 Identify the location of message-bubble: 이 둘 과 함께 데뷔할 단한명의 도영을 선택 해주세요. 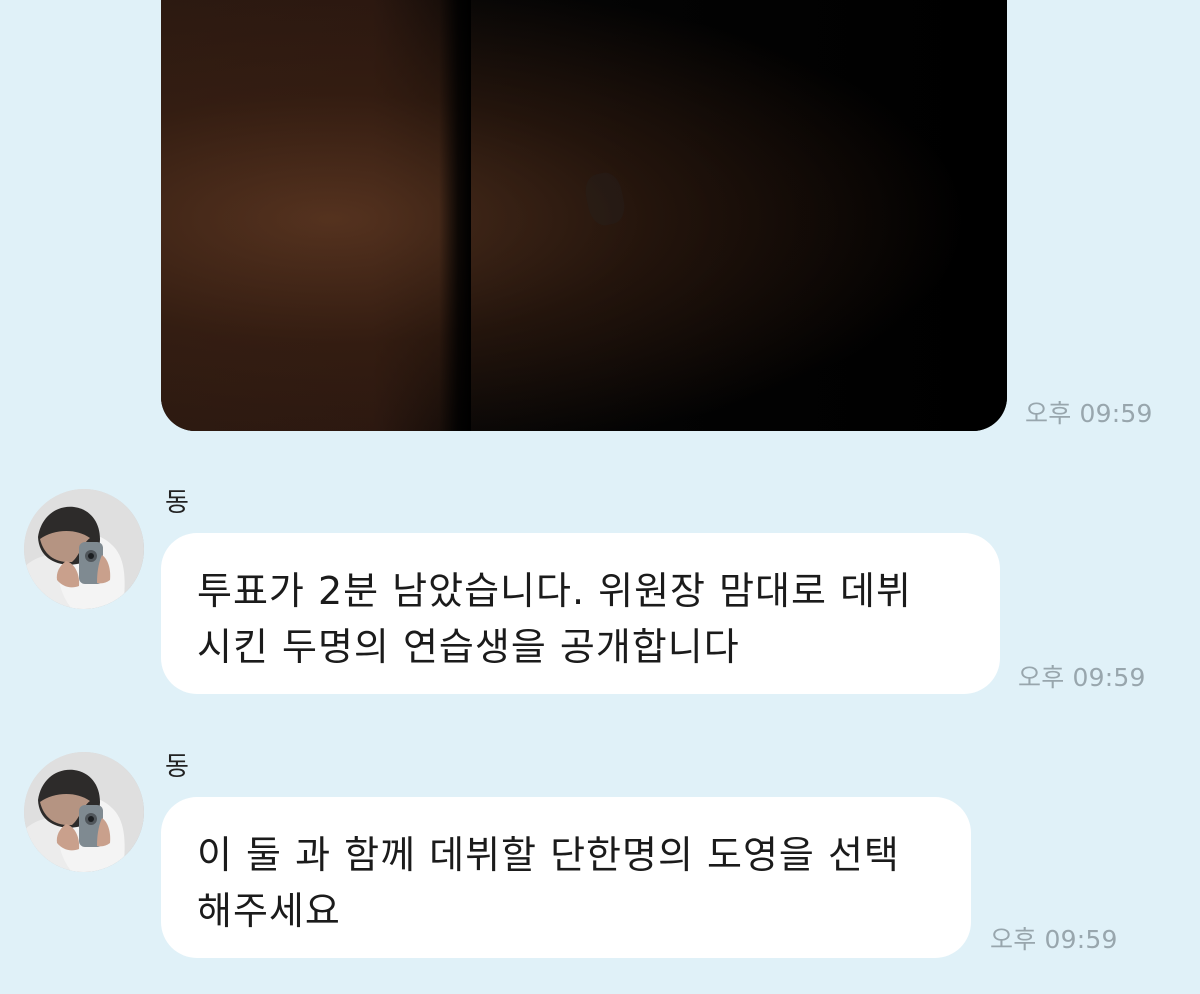
(566, 877).